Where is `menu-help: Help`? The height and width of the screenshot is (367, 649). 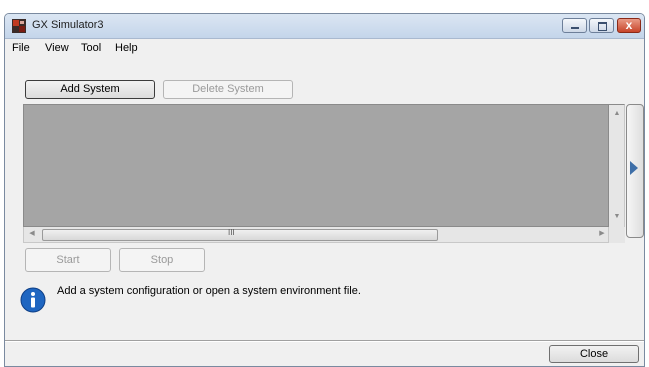 menu-help: Help is located at coordinates (126, 48).